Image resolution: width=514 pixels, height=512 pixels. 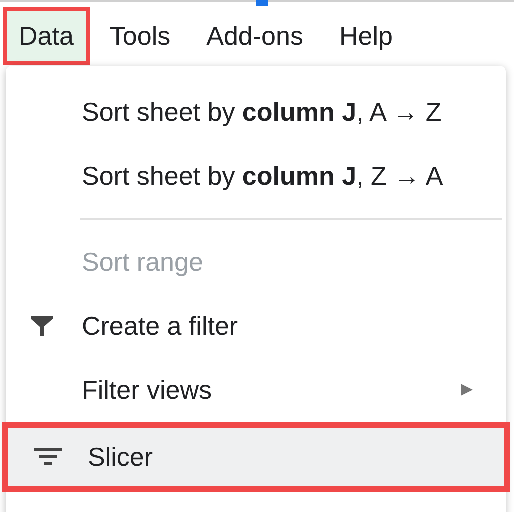 I want to click on menu-item: Sort sheet by column J, A → Z, so click(x=256, y=112).